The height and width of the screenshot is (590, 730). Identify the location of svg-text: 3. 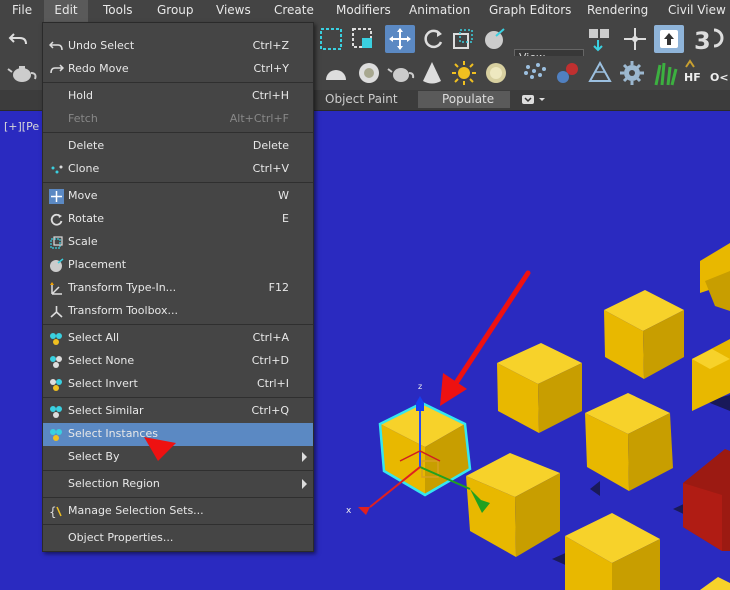
(702, 40).